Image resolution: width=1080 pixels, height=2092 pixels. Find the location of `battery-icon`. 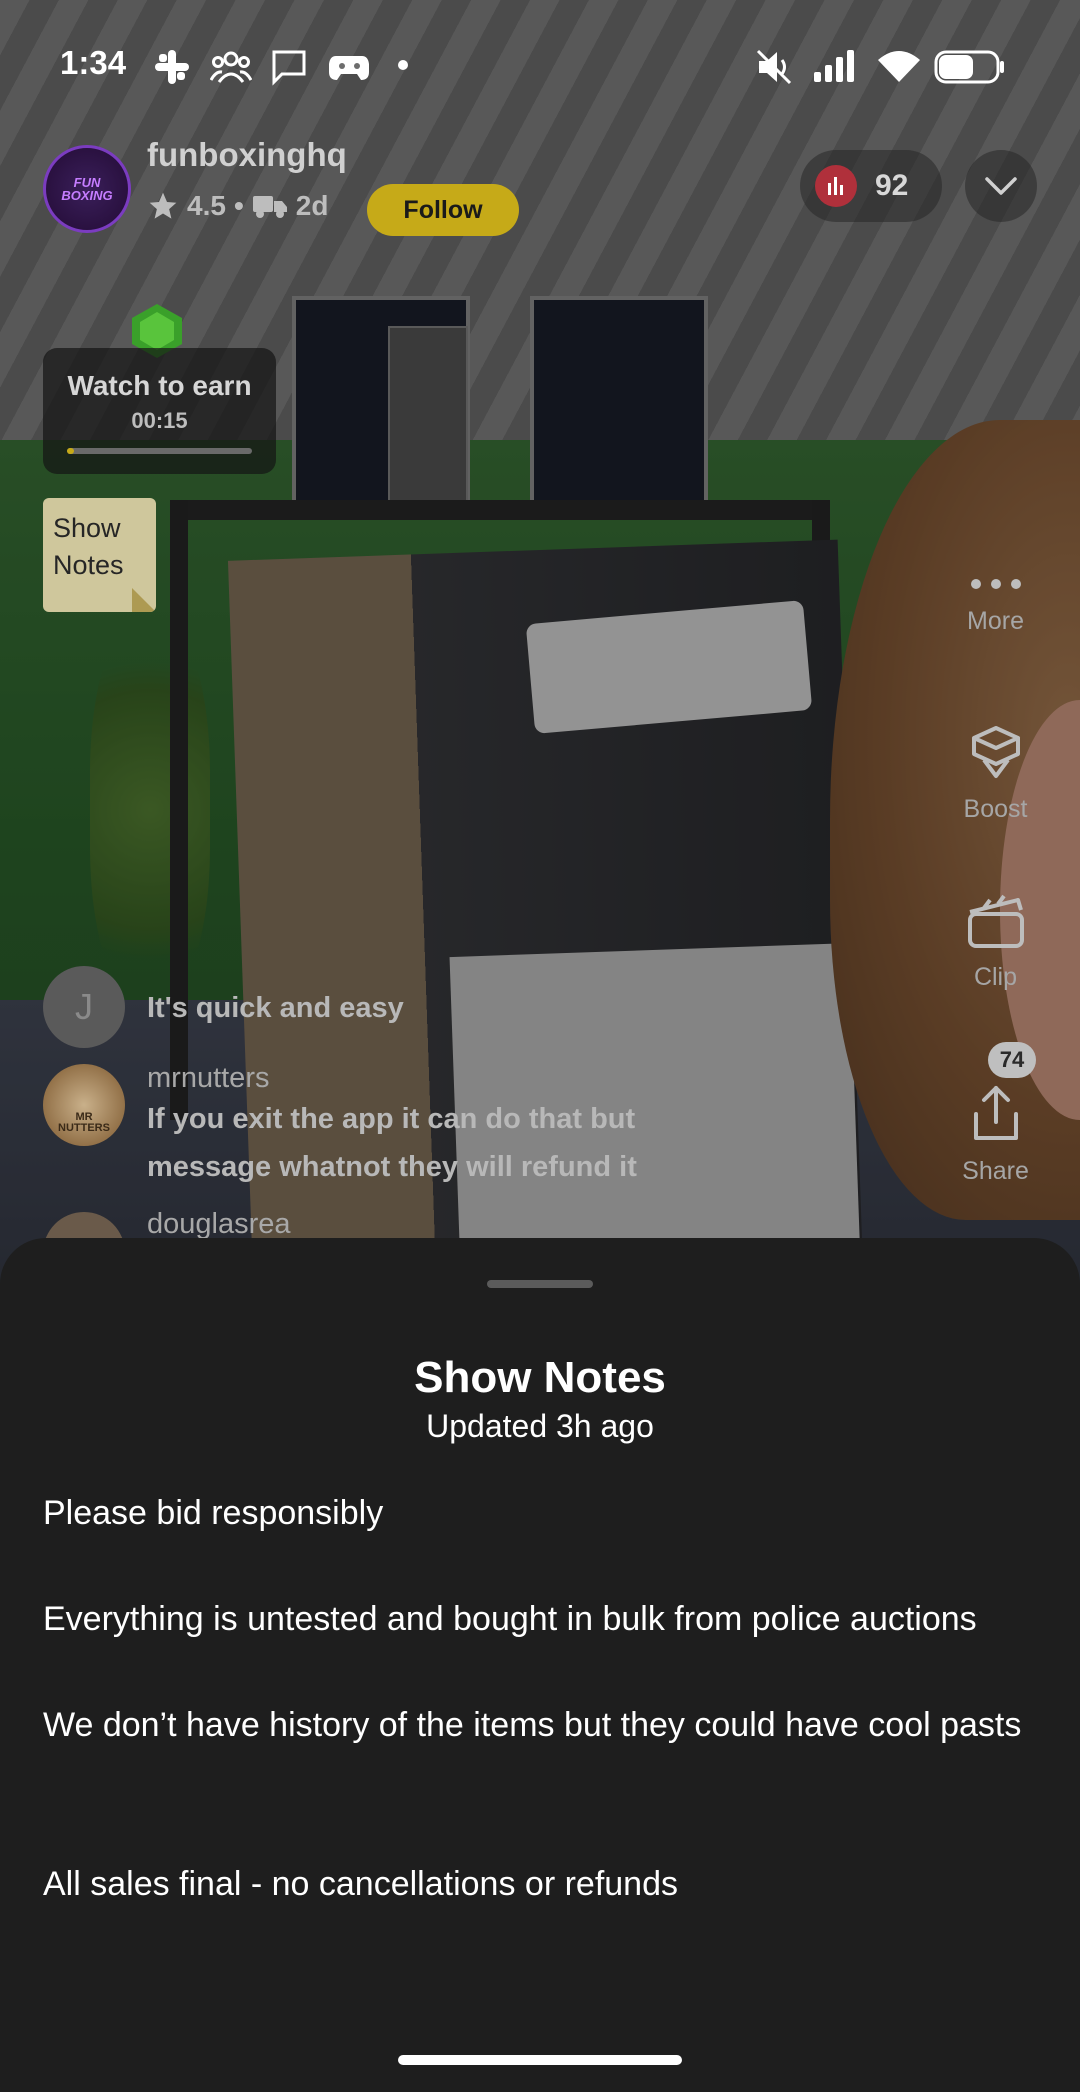

battery-icon is located at coordinates (969, 67).